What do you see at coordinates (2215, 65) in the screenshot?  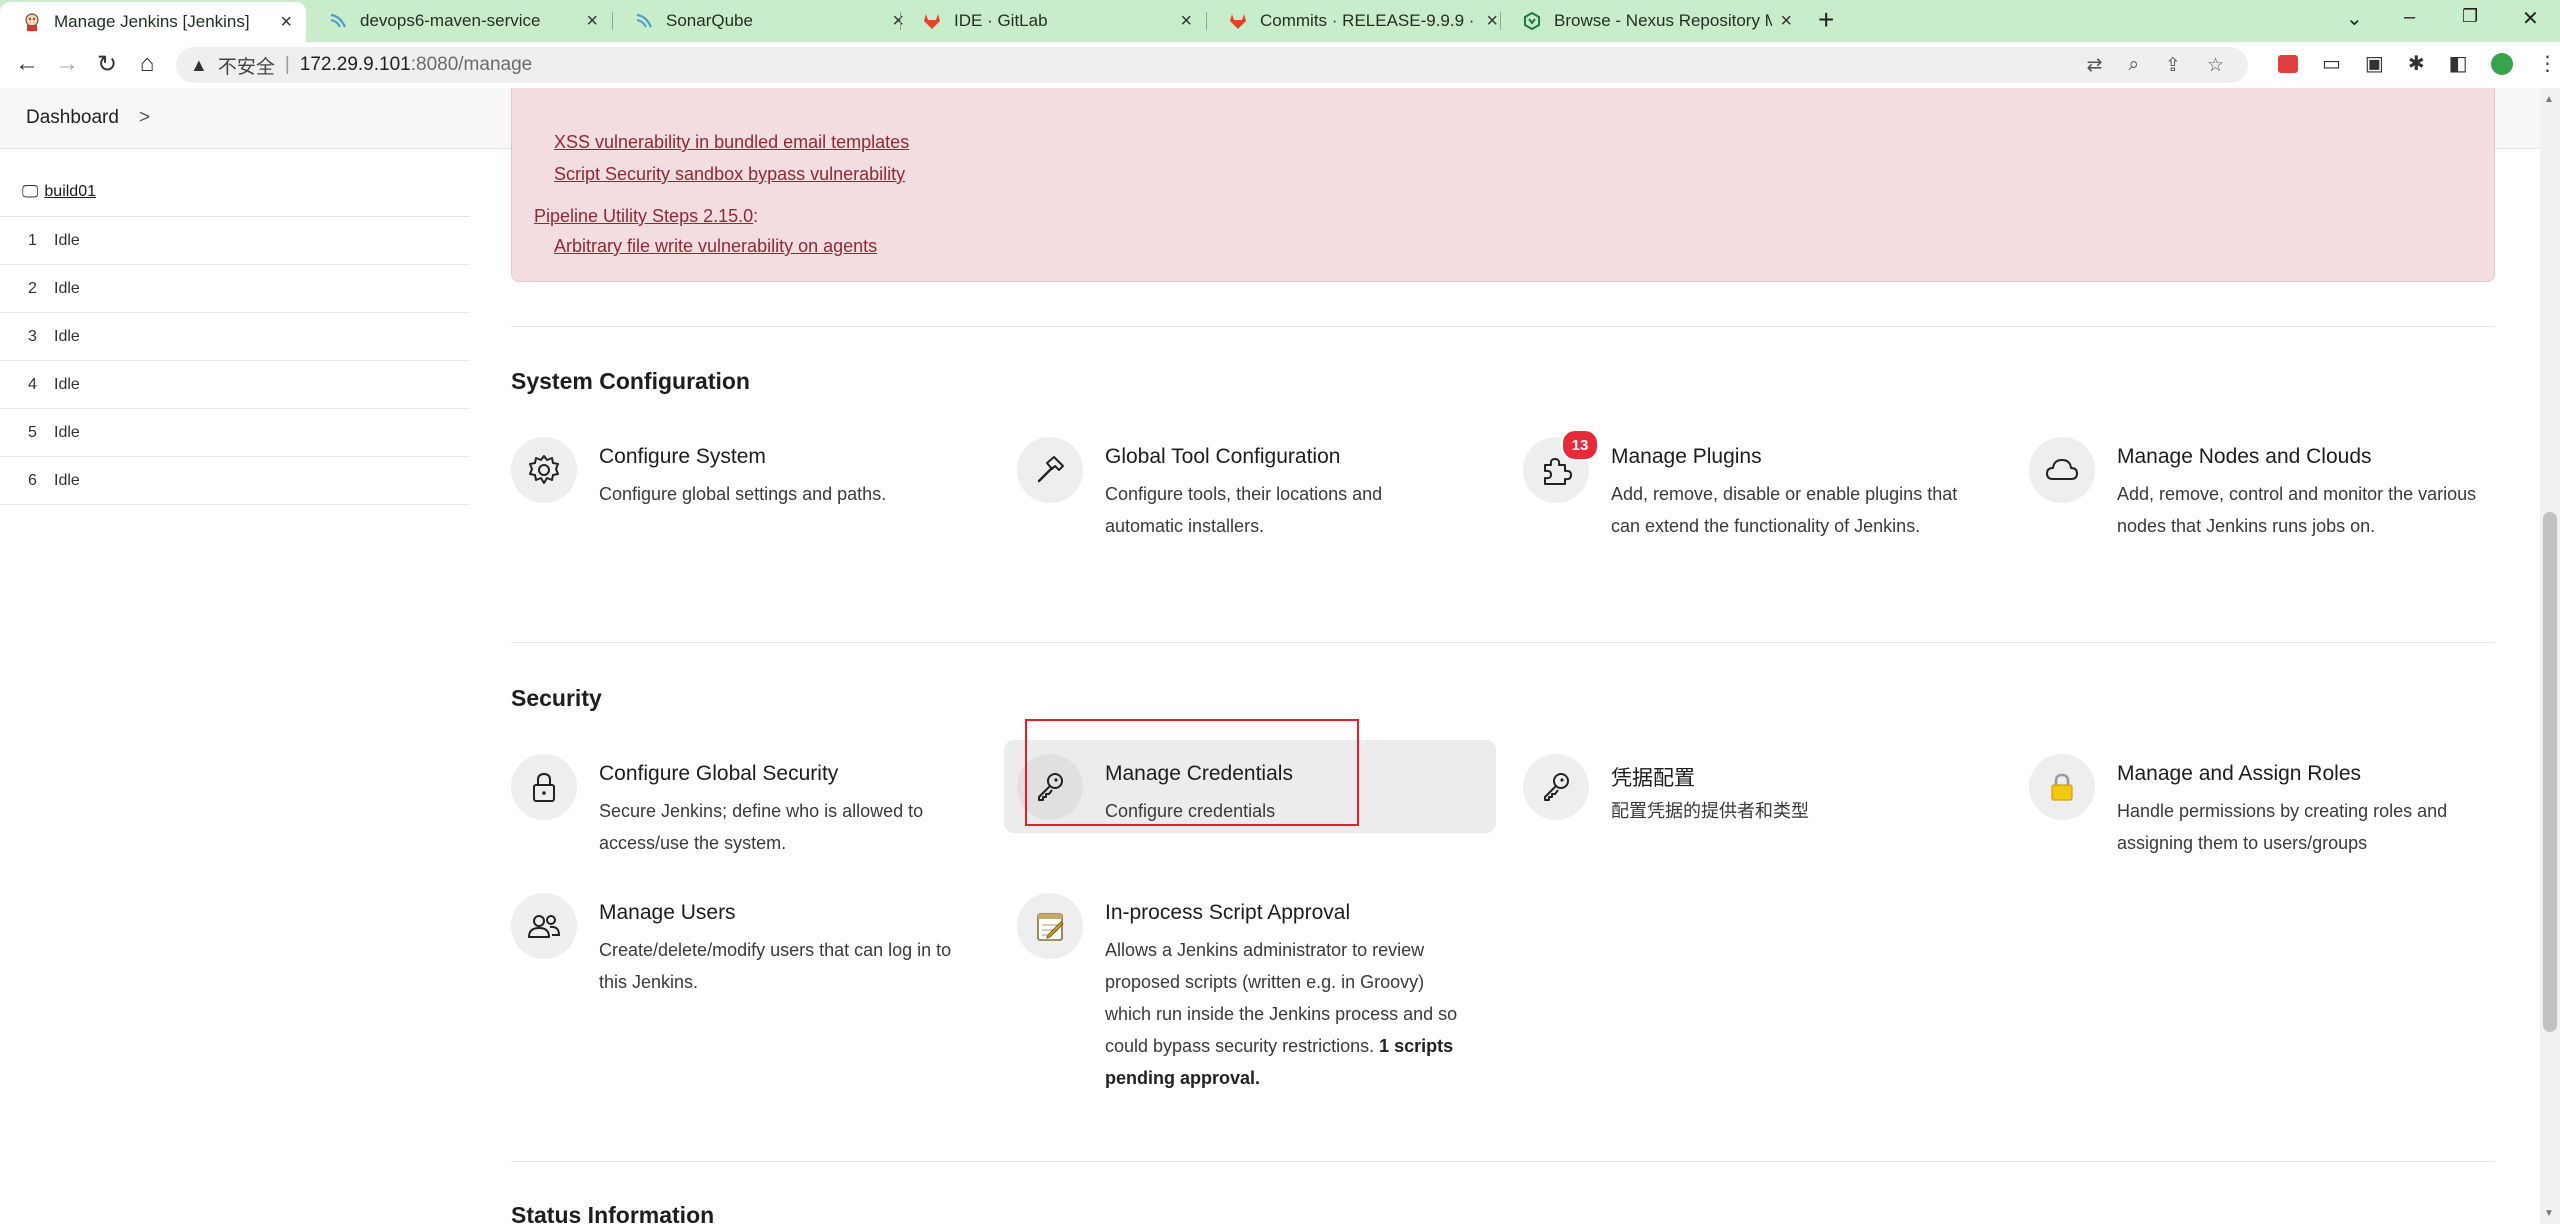 I see `bookmark-star-icon: ☆` at bounding box center [2215, 65].